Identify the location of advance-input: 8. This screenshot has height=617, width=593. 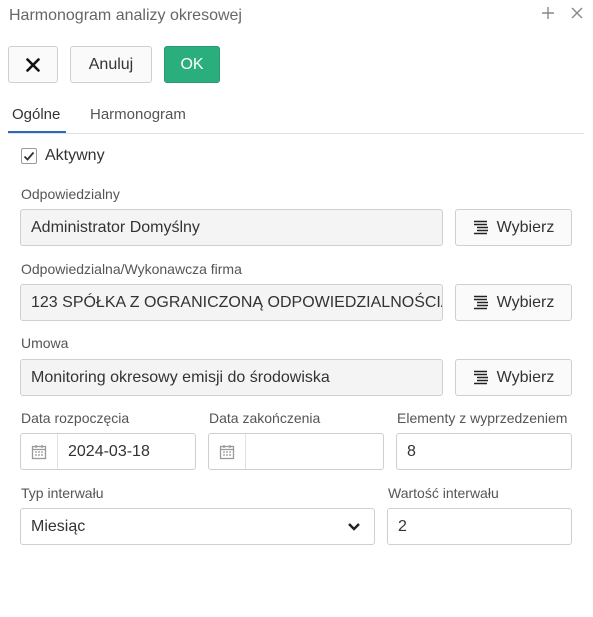
(484, 451).